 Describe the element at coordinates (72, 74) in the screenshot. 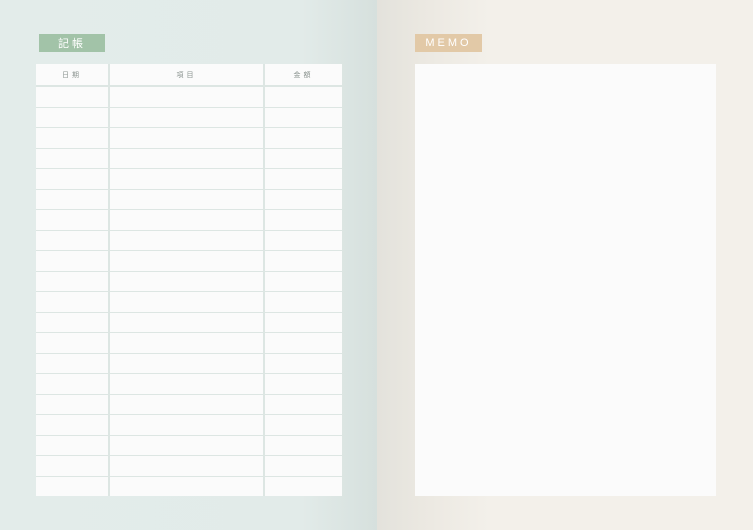

I see `header-date: 日期` at that location.